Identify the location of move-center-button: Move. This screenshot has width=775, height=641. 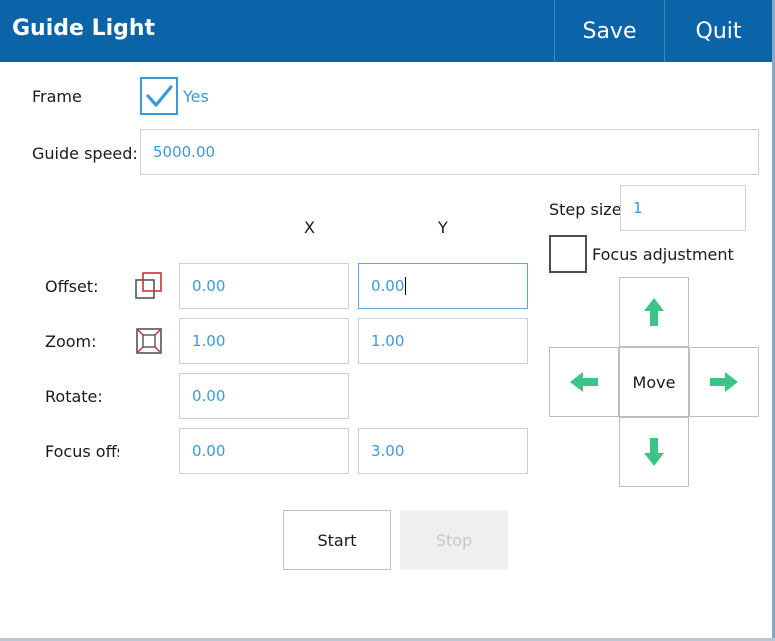
(654, 382).